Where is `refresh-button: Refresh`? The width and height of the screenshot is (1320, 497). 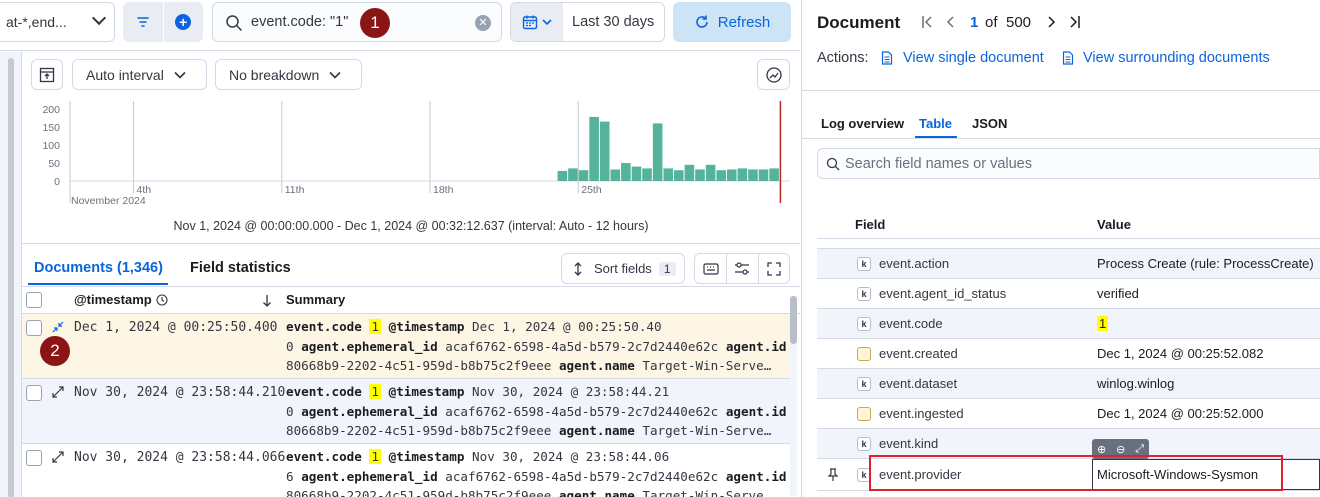
refresh-button: Refresh is located at coordinates (732, 22).